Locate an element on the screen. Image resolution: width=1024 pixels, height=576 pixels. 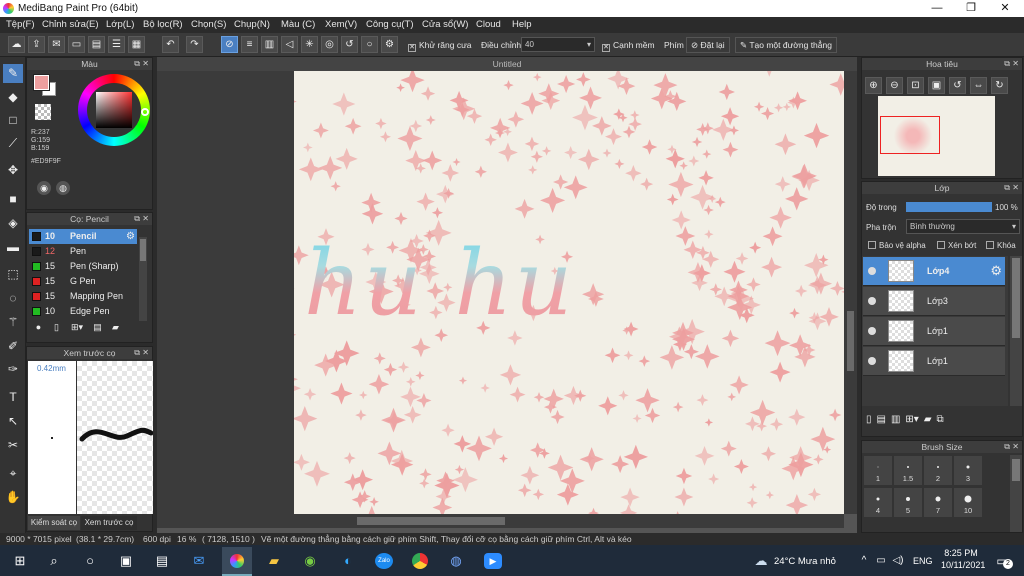
rotate-left-icon: ↺ is located at coordinates (957, 85).